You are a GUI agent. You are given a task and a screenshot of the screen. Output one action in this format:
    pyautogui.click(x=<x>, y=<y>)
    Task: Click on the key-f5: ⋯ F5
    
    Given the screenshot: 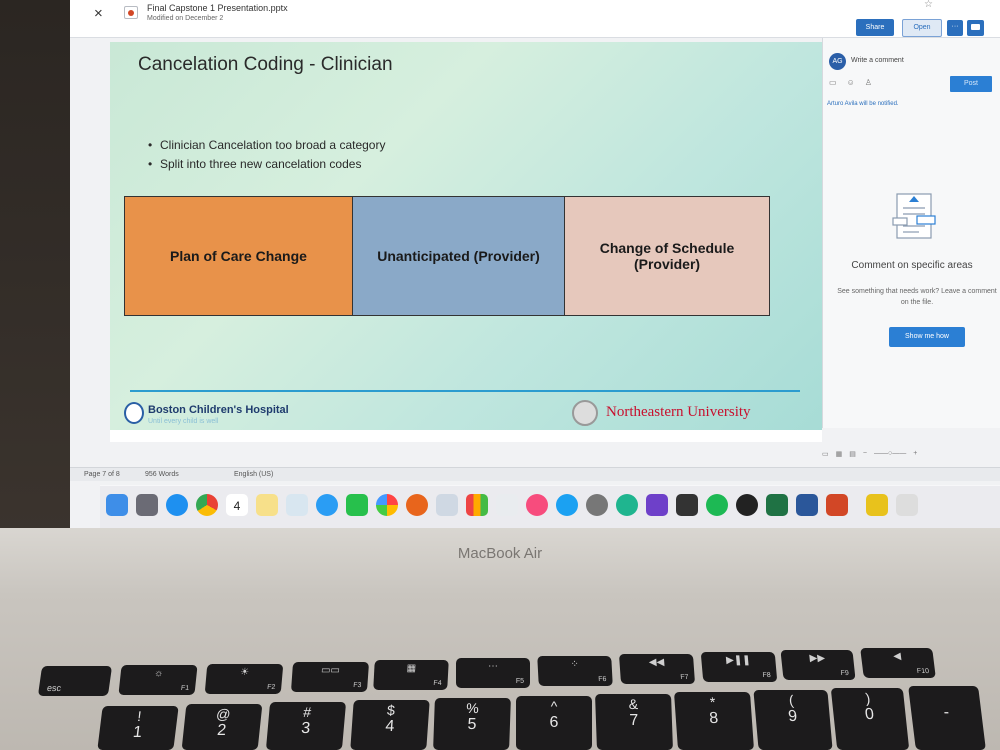 What is the action you would take?
    pyautogui.click(x=493, y=673)
    